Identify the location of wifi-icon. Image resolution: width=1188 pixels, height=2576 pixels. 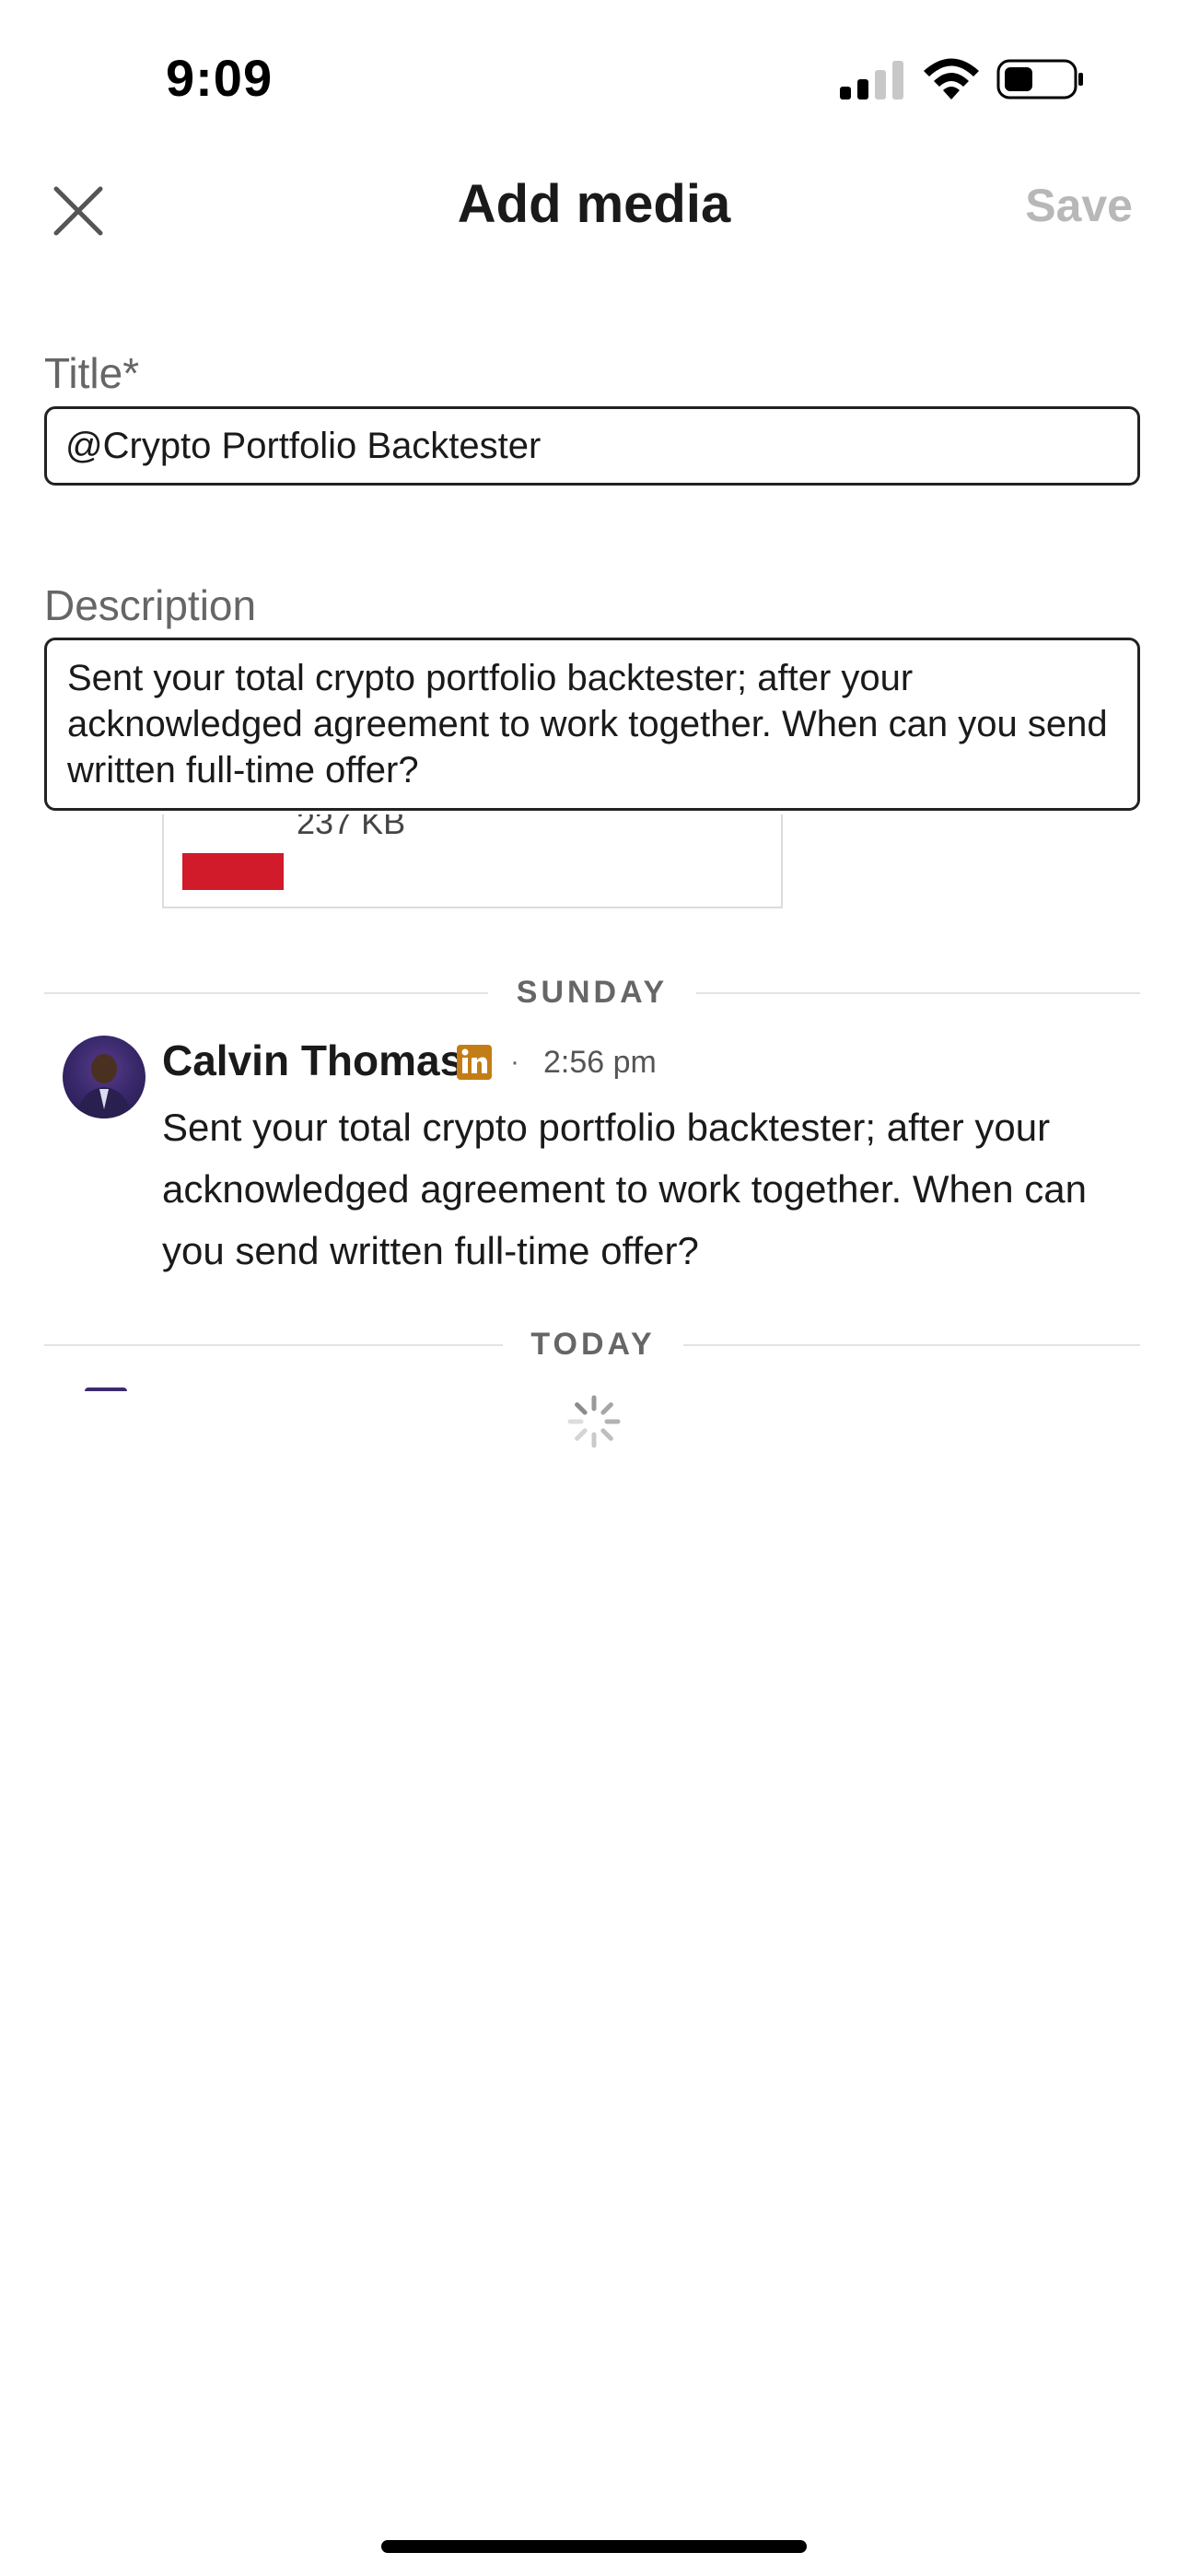
(951, 79).